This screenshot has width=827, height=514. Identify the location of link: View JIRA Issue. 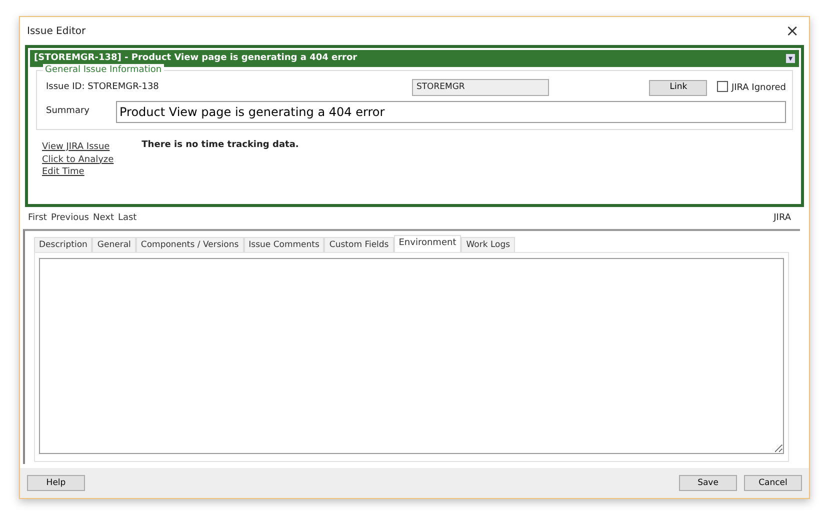
(78, 147).